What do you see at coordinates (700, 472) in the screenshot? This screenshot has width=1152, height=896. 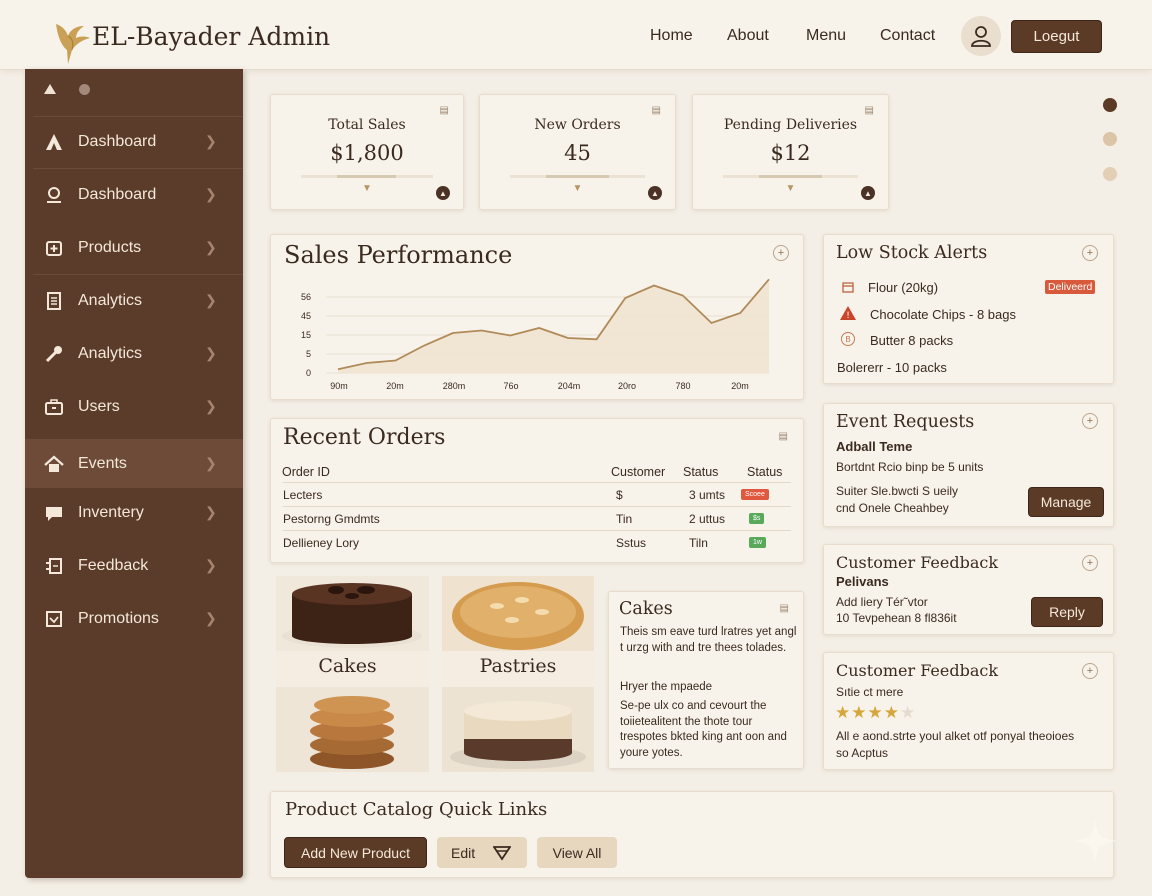 I see `column-header-status: Status` at bounding box center [700, 472].